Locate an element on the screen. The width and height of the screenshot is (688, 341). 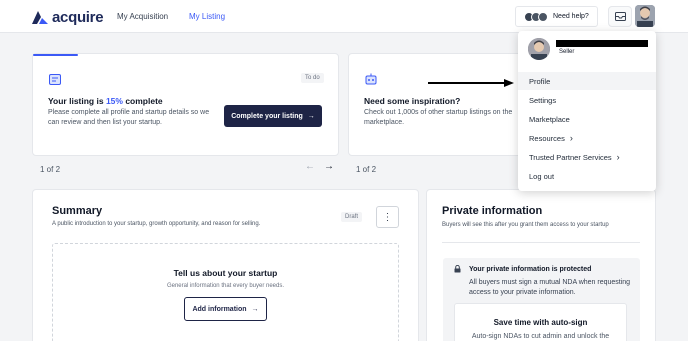
divider is located at coordinates (541, 242).